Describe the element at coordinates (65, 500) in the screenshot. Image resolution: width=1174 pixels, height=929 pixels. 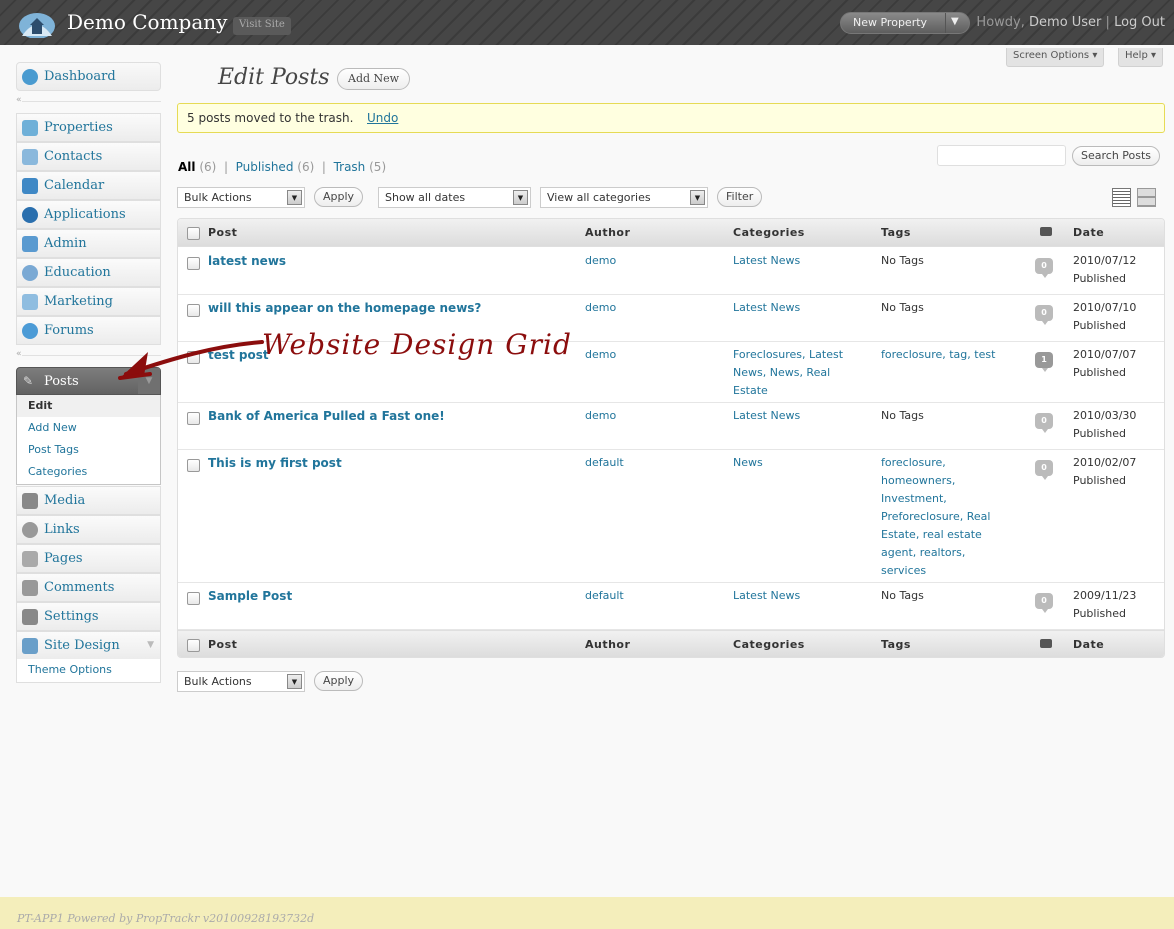
I see `sidebar-item-label: Media` at that location.